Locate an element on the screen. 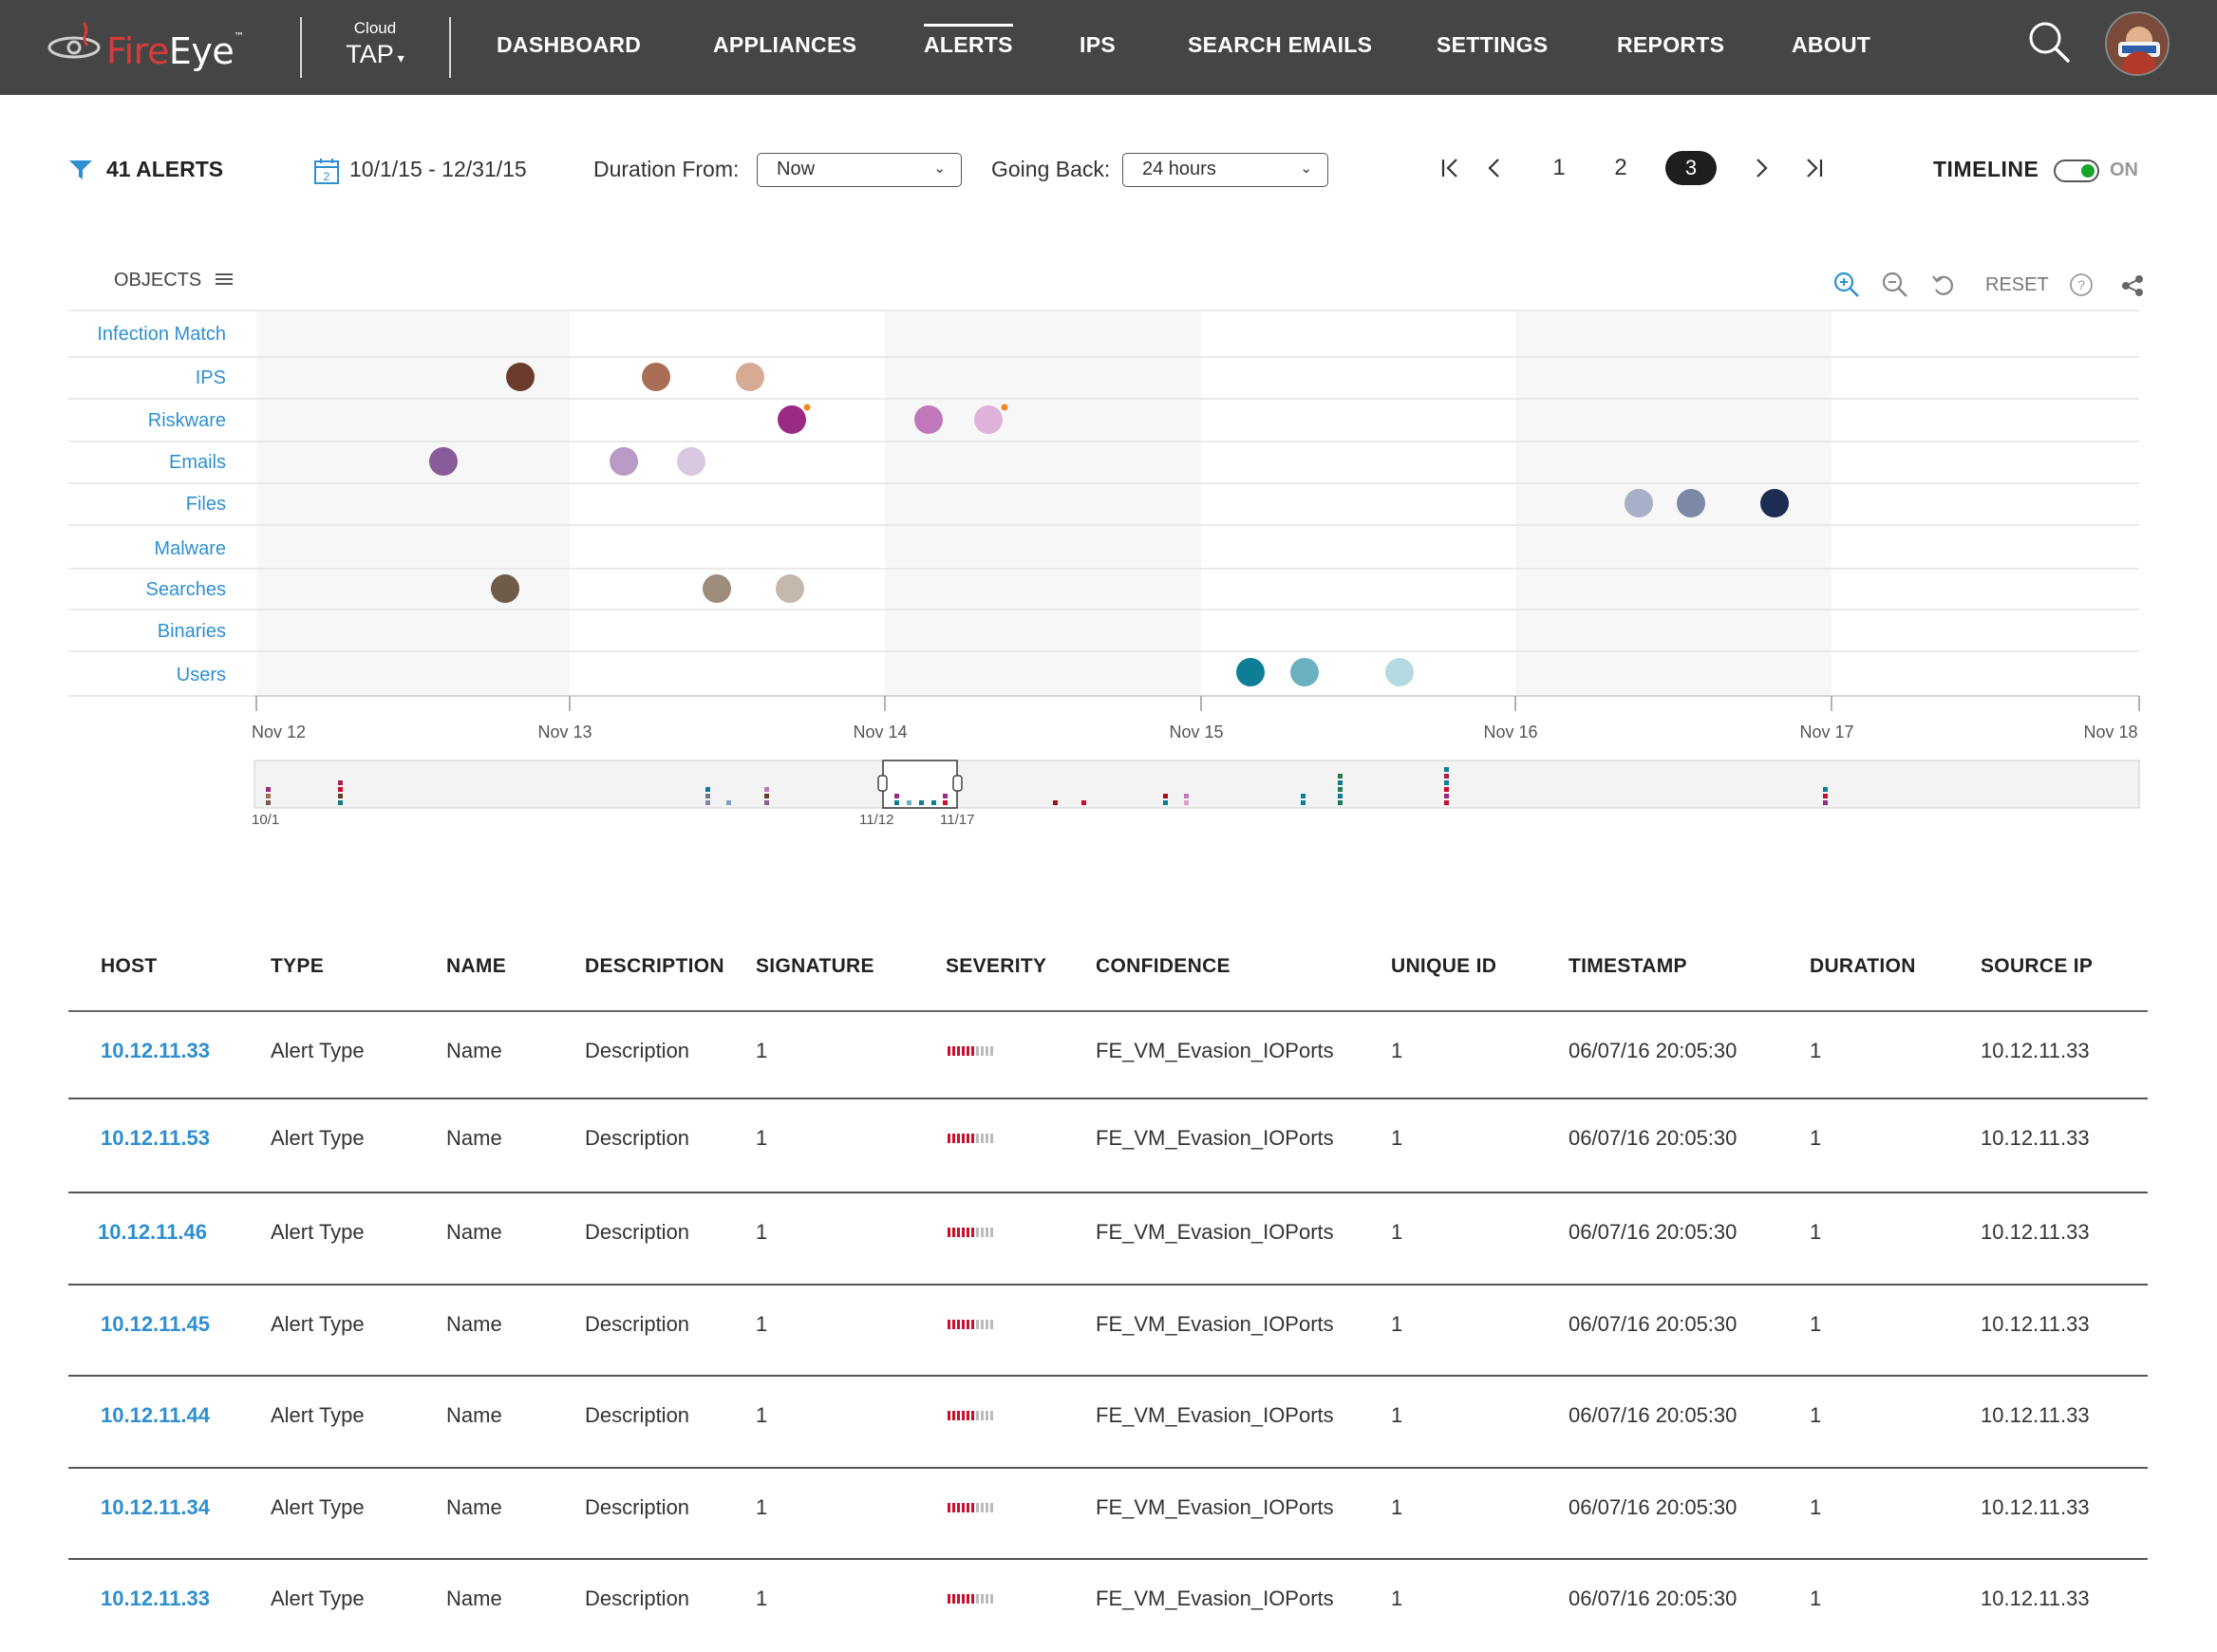 Image resolution: width=2217 pixels, height=1652 pixels. axis-tick-label: Nov 12 is located at coordinates (279, 732).